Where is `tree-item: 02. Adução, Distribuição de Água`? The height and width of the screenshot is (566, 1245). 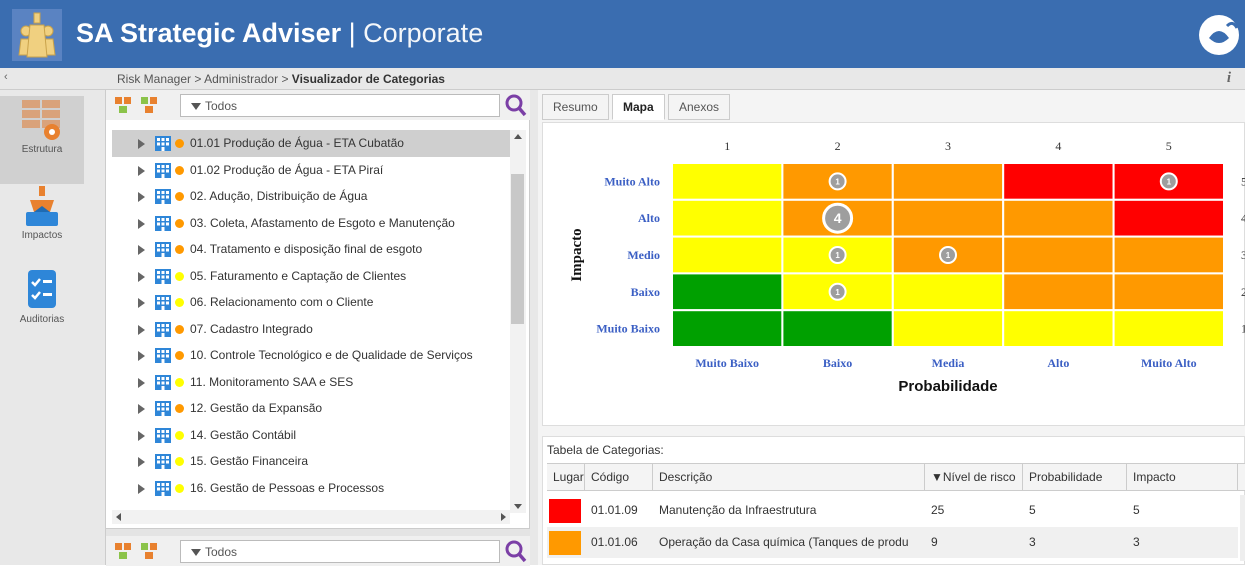
tree-item: 02. Adução, Distribuição de Água is located at coordinates (311, 196).